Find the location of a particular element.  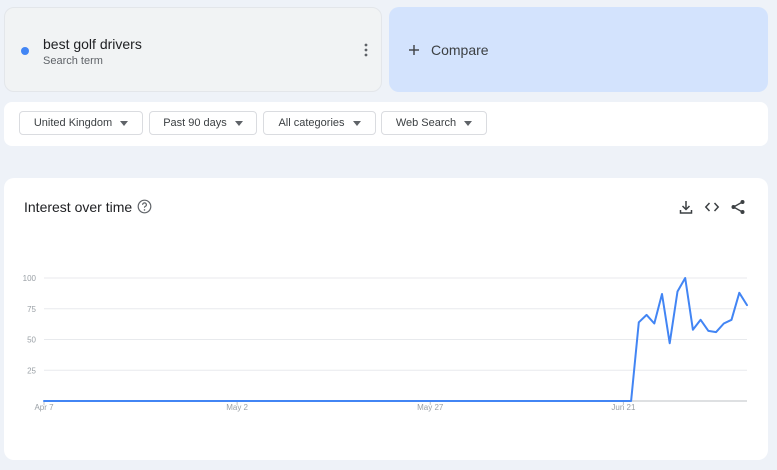

y-tick-label: 25 is located at coordinates (31, 370).